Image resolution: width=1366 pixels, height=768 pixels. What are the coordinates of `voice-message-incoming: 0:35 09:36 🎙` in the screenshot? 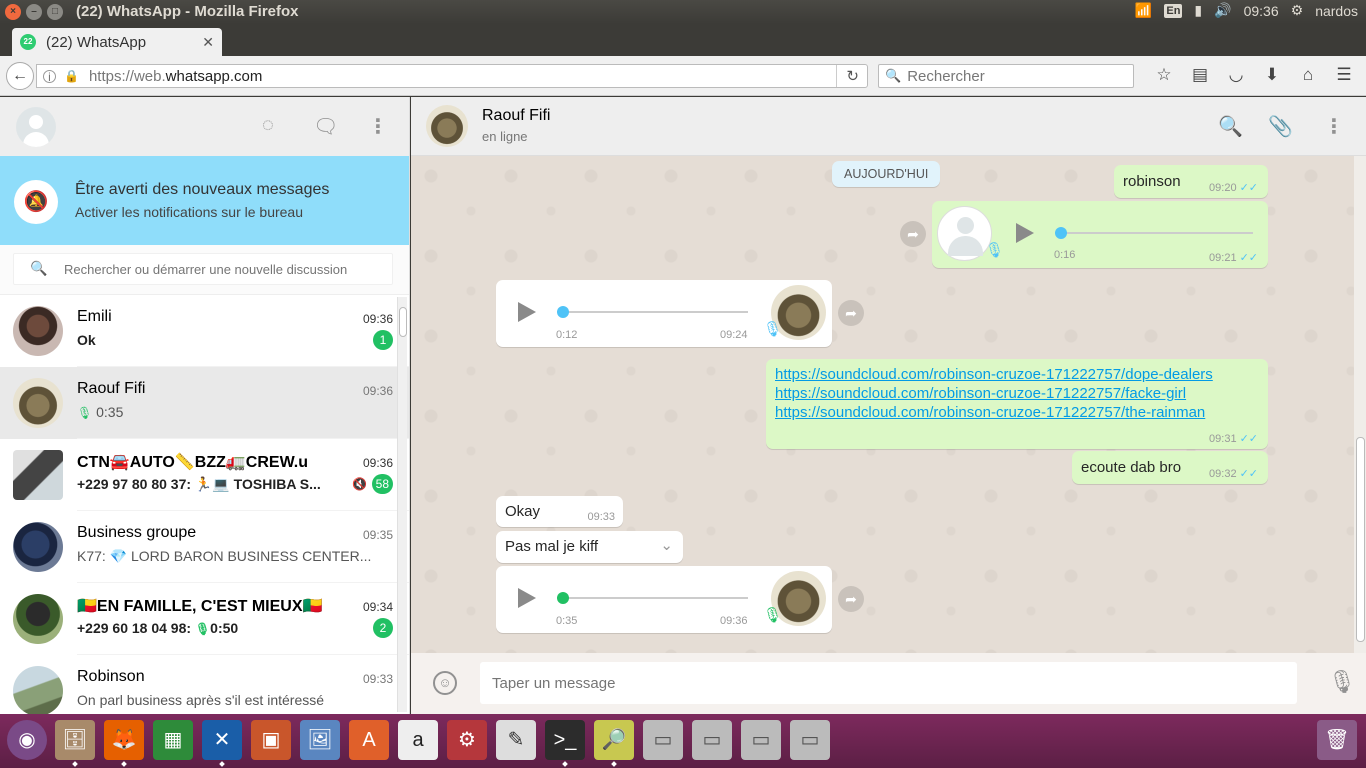 It's located at (664, 599).